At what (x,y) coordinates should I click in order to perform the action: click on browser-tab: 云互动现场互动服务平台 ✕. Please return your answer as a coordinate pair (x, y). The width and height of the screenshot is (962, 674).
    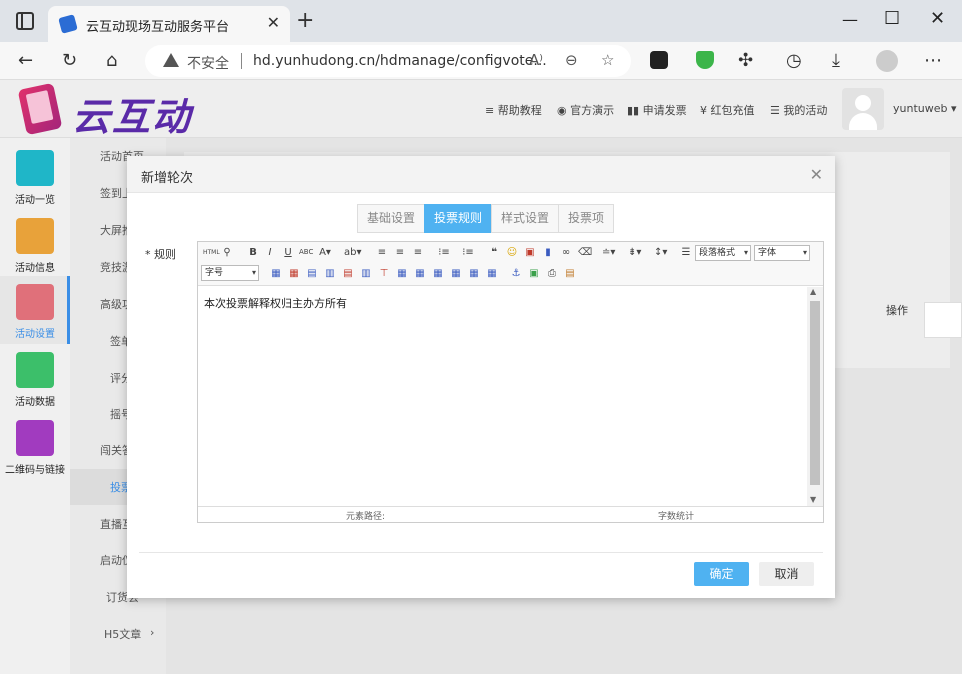
    Looking at the image, I should click on (169, 24).